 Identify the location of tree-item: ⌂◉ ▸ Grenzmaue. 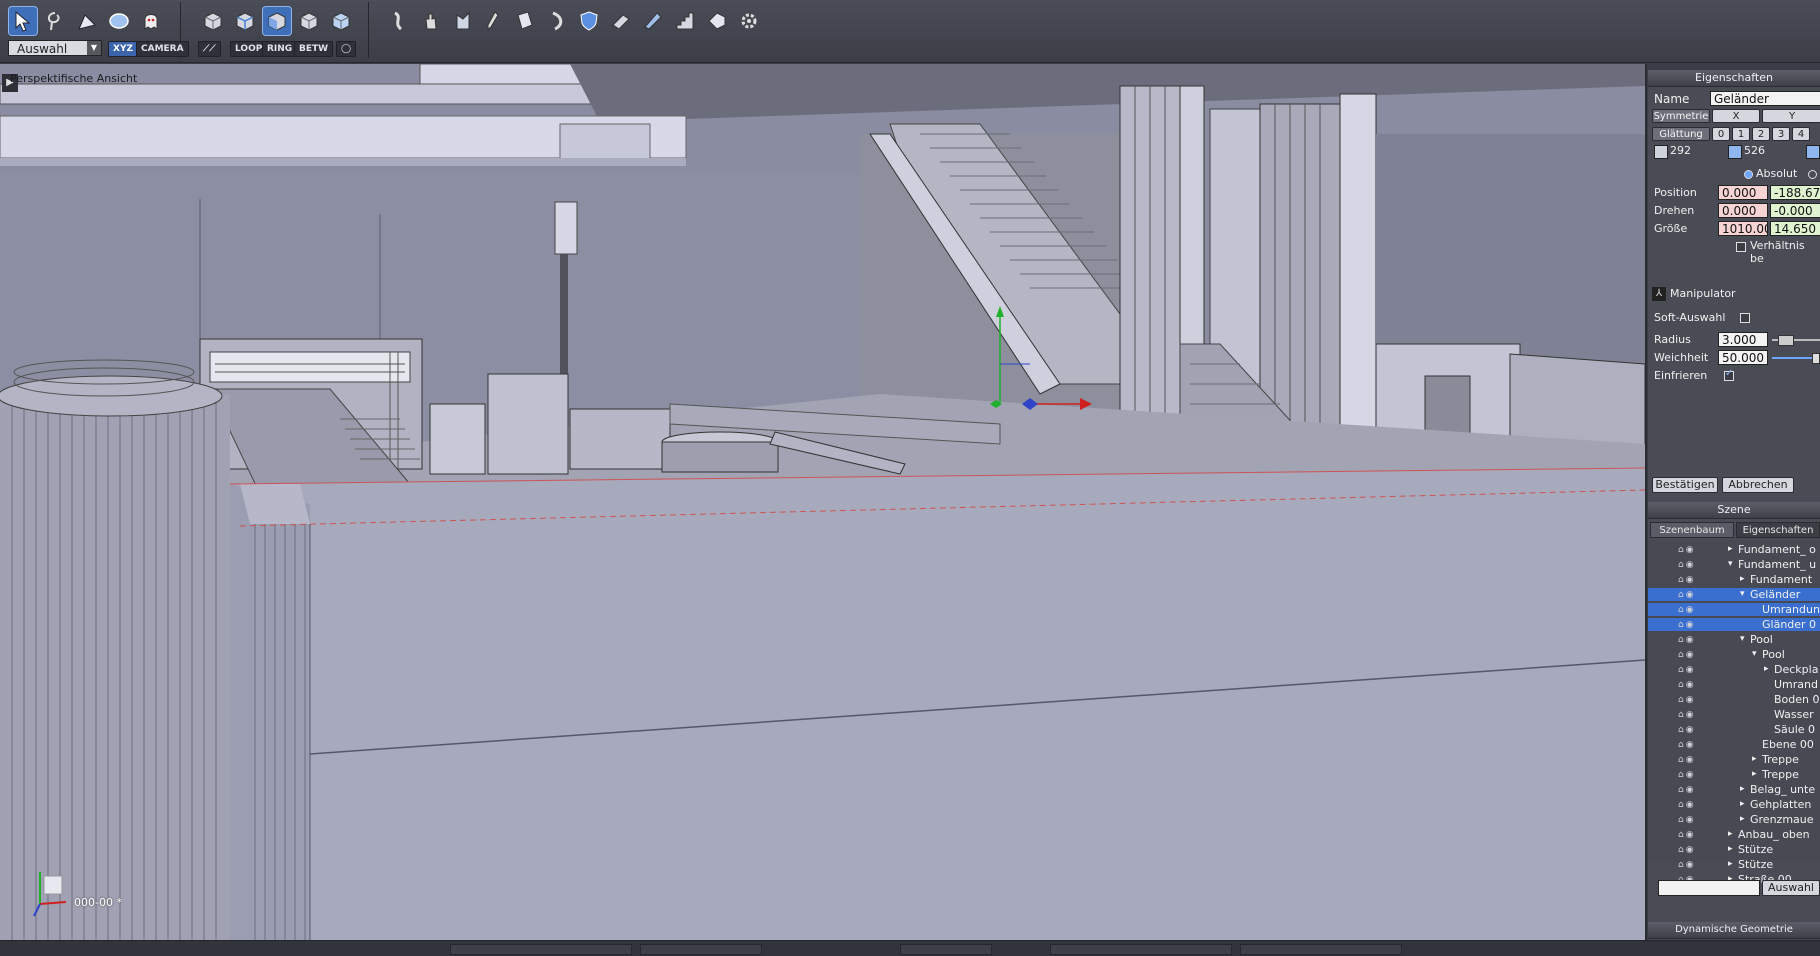
(1734, 819).